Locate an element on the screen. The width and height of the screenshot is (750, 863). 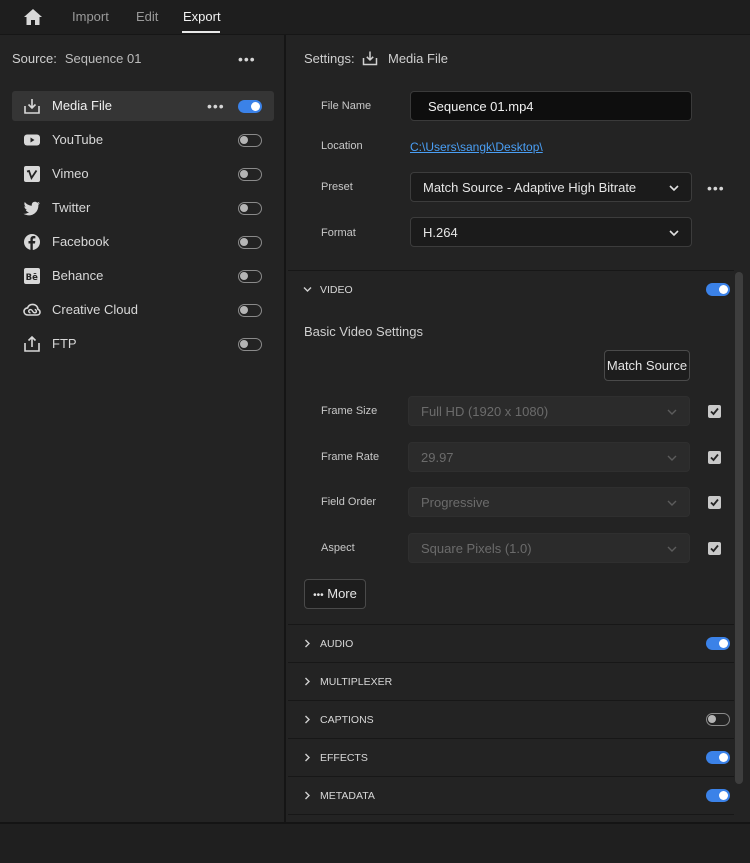
youtube-icon is located at coordinates (32, 140).